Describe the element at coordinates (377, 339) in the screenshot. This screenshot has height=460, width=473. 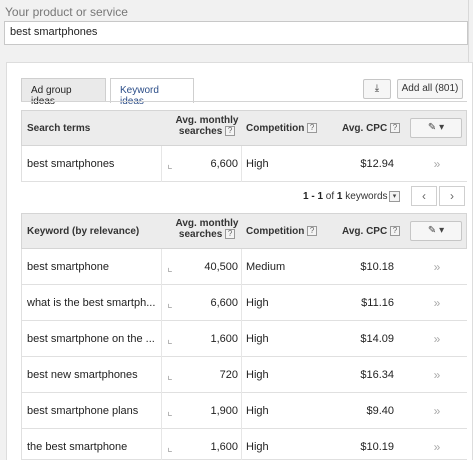
I see `avg-cpc: $14.09` at that location.